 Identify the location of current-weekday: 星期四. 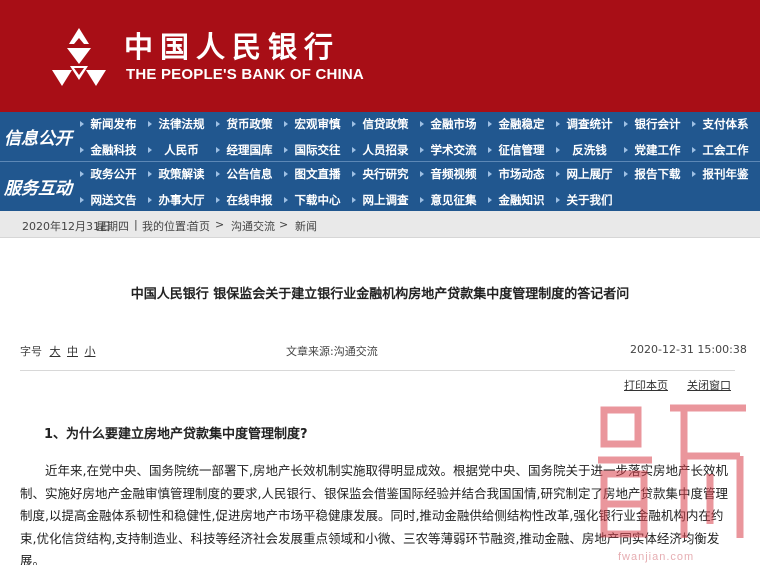
(112, 226).